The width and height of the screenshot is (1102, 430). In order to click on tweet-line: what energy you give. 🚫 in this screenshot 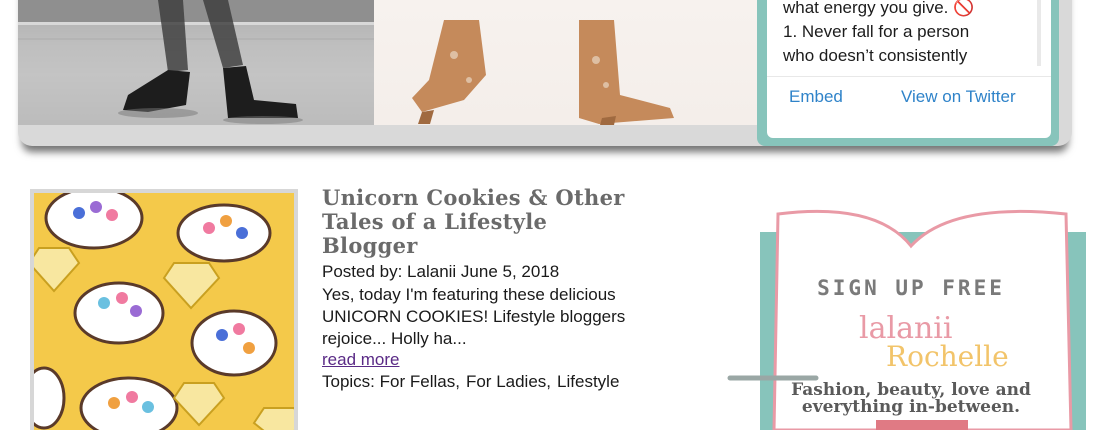, I will do `click(879, 8)`.